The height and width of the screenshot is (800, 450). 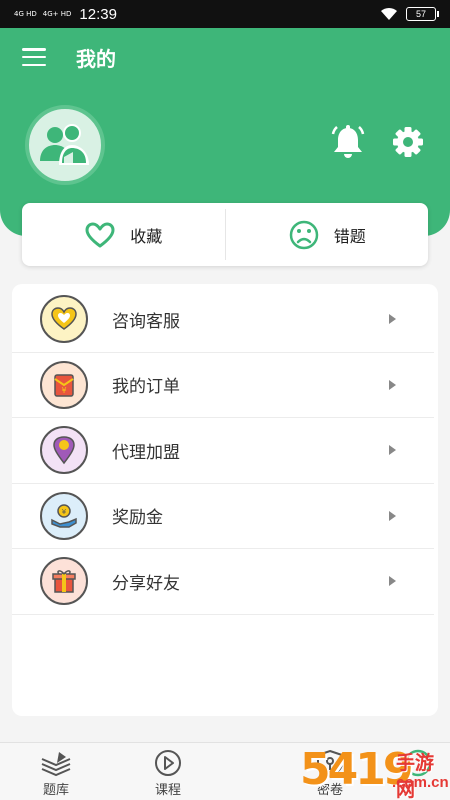 I want to click on location-pin-icon, so click(x=64, y=450).